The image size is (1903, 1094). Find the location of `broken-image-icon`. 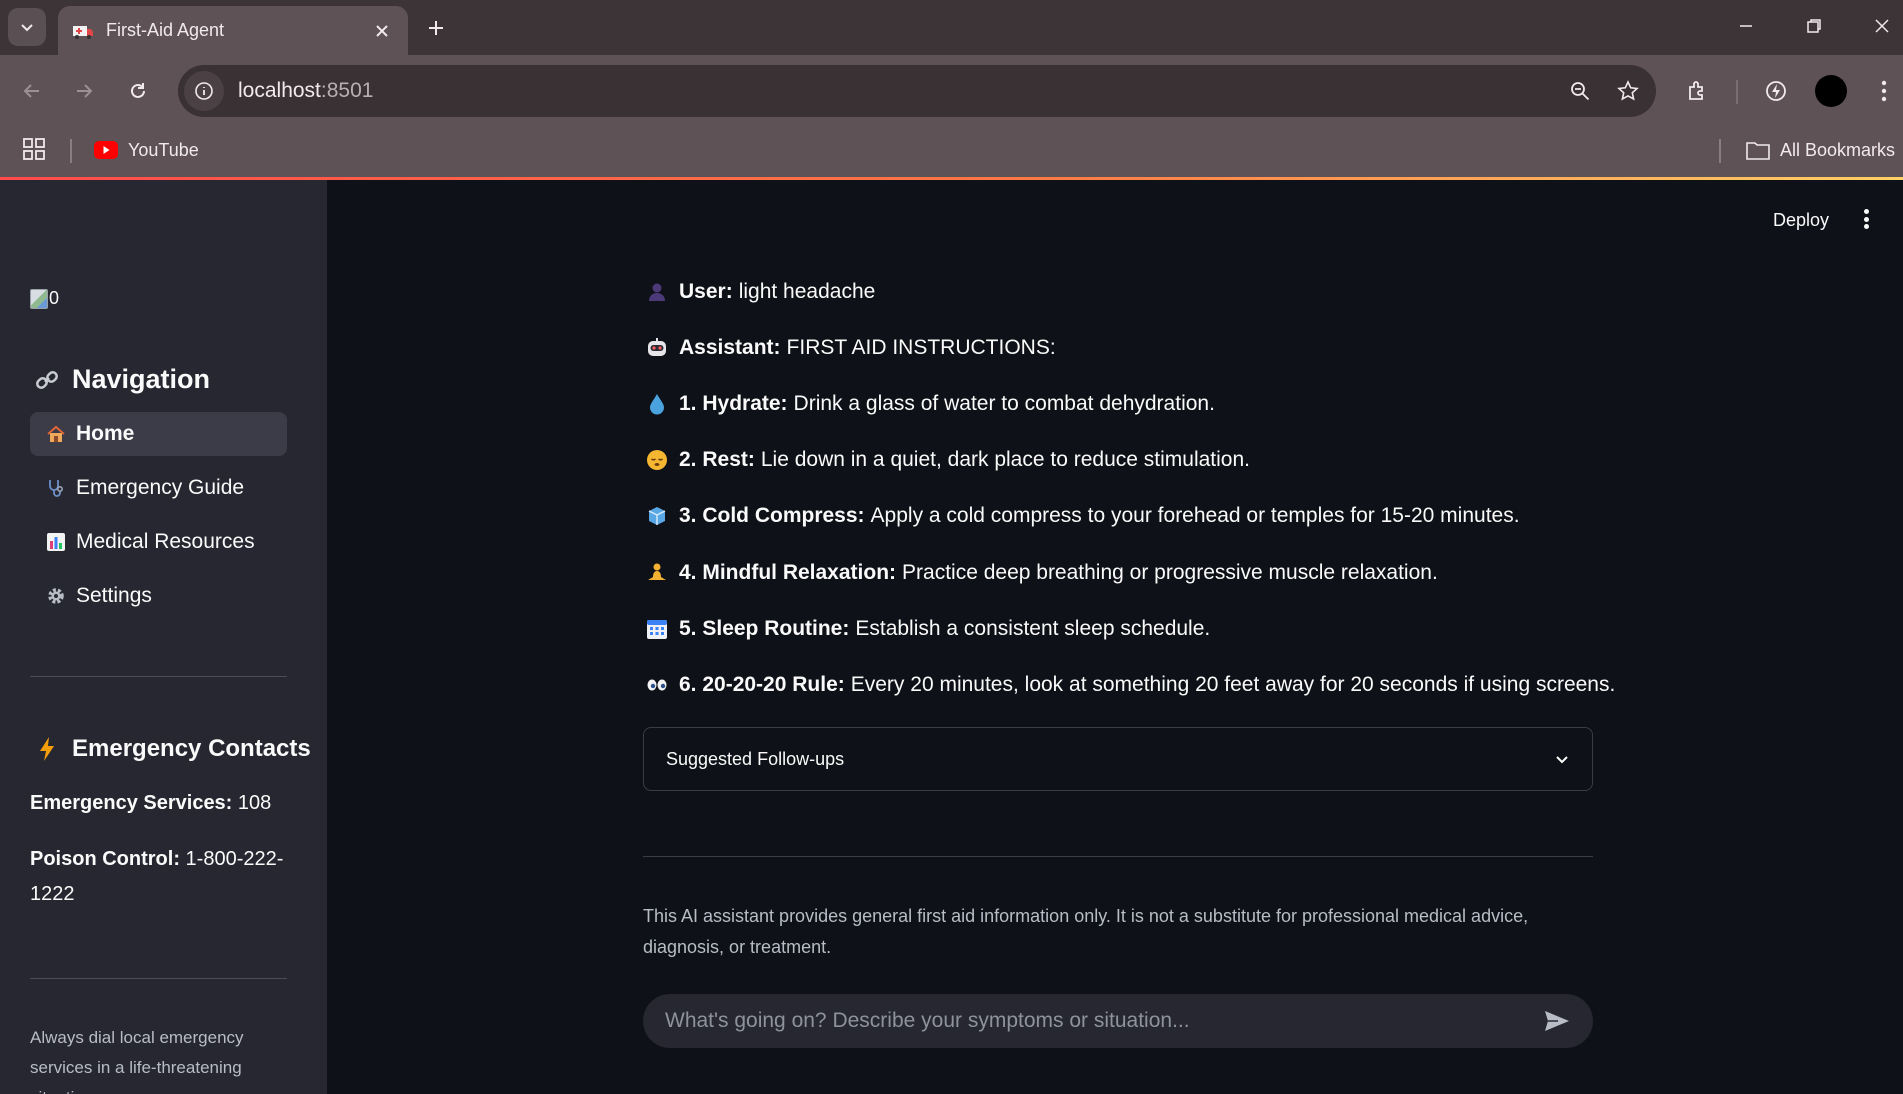

broken-image-icon is located at coordinates (39, 299).